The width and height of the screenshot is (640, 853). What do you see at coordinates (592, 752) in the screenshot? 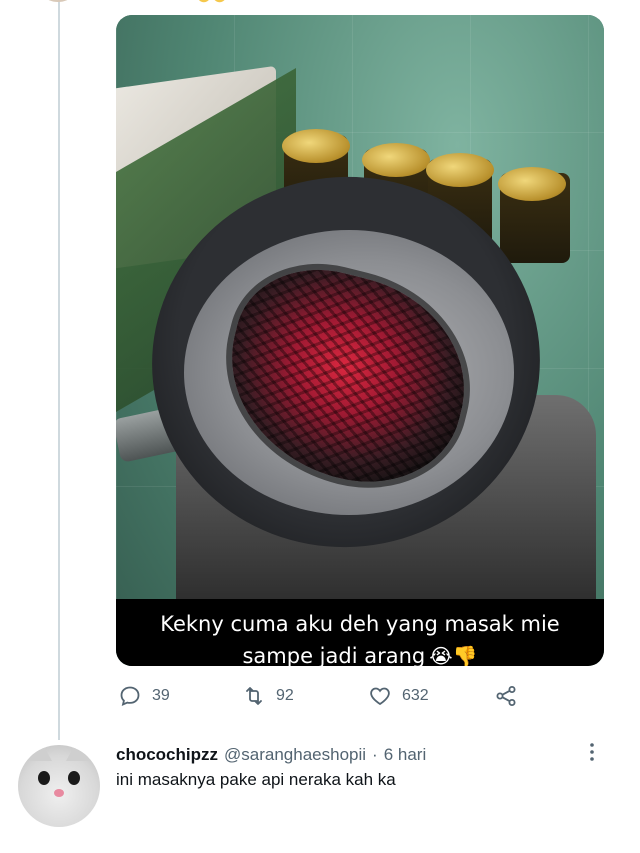
I see `more-options-icon` at bounding box center [592, 752].